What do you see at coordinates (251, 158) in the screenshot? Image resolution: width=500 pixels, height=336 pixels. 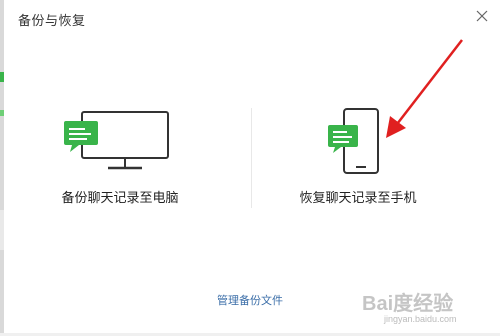 I see `options-divider` at bounding box center [251, 158].